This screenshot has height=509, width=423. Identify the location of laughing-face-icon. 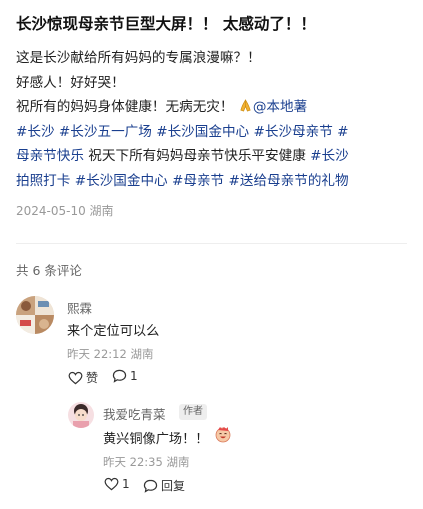
(223, 434).